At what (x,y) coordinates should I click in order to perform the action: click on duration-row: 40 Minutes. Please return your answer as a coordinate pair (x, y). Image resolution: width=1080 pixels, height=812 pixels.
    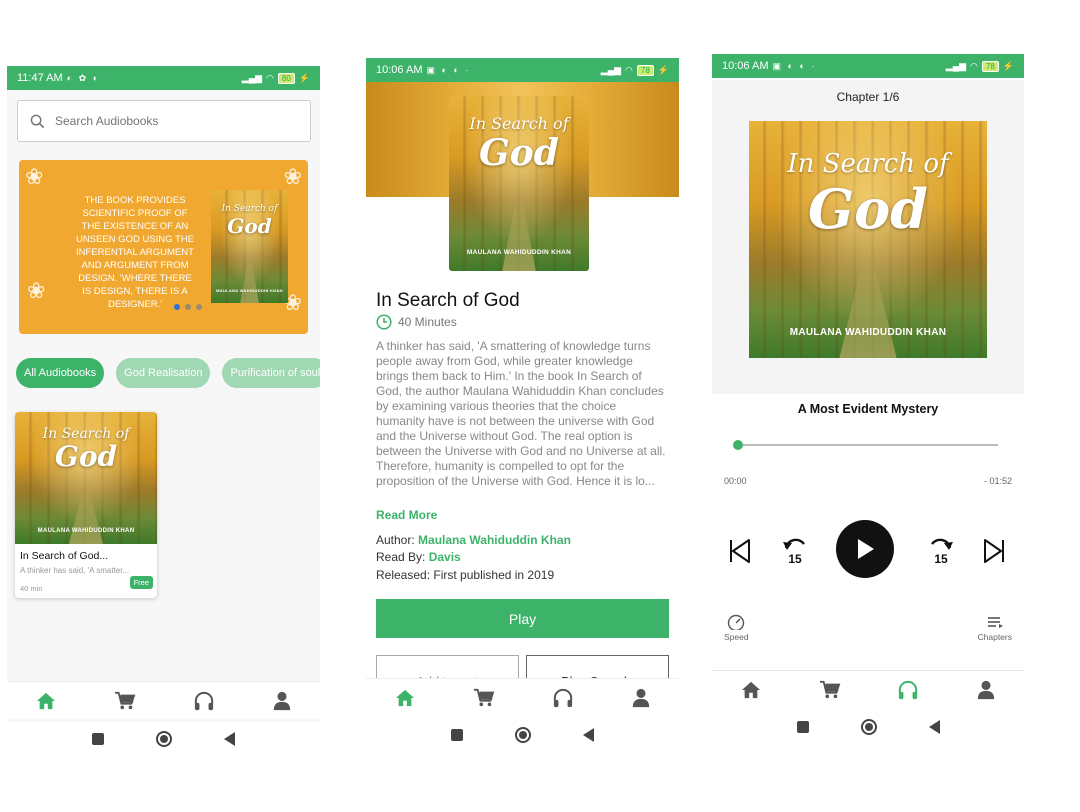
    Looking at the image, I should click on (416, 322).